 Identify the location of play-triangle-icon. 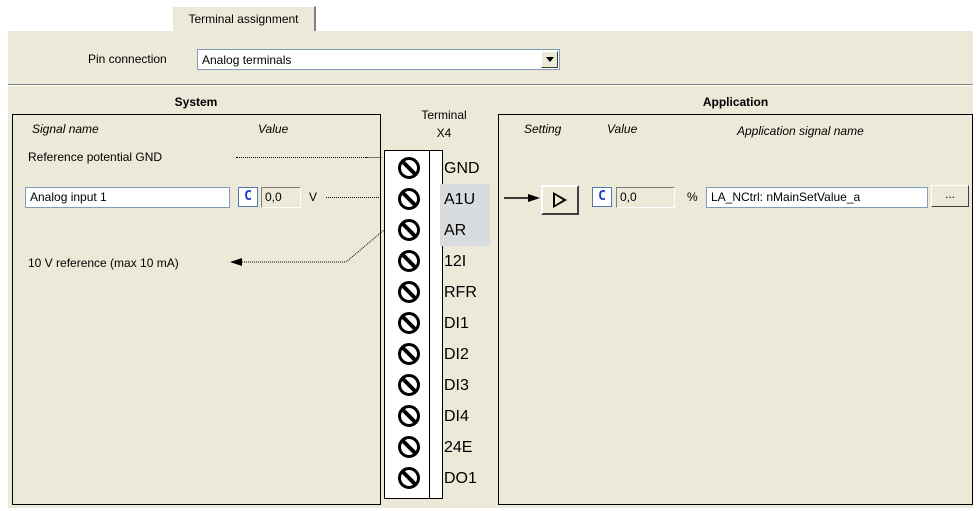
(560, 200).